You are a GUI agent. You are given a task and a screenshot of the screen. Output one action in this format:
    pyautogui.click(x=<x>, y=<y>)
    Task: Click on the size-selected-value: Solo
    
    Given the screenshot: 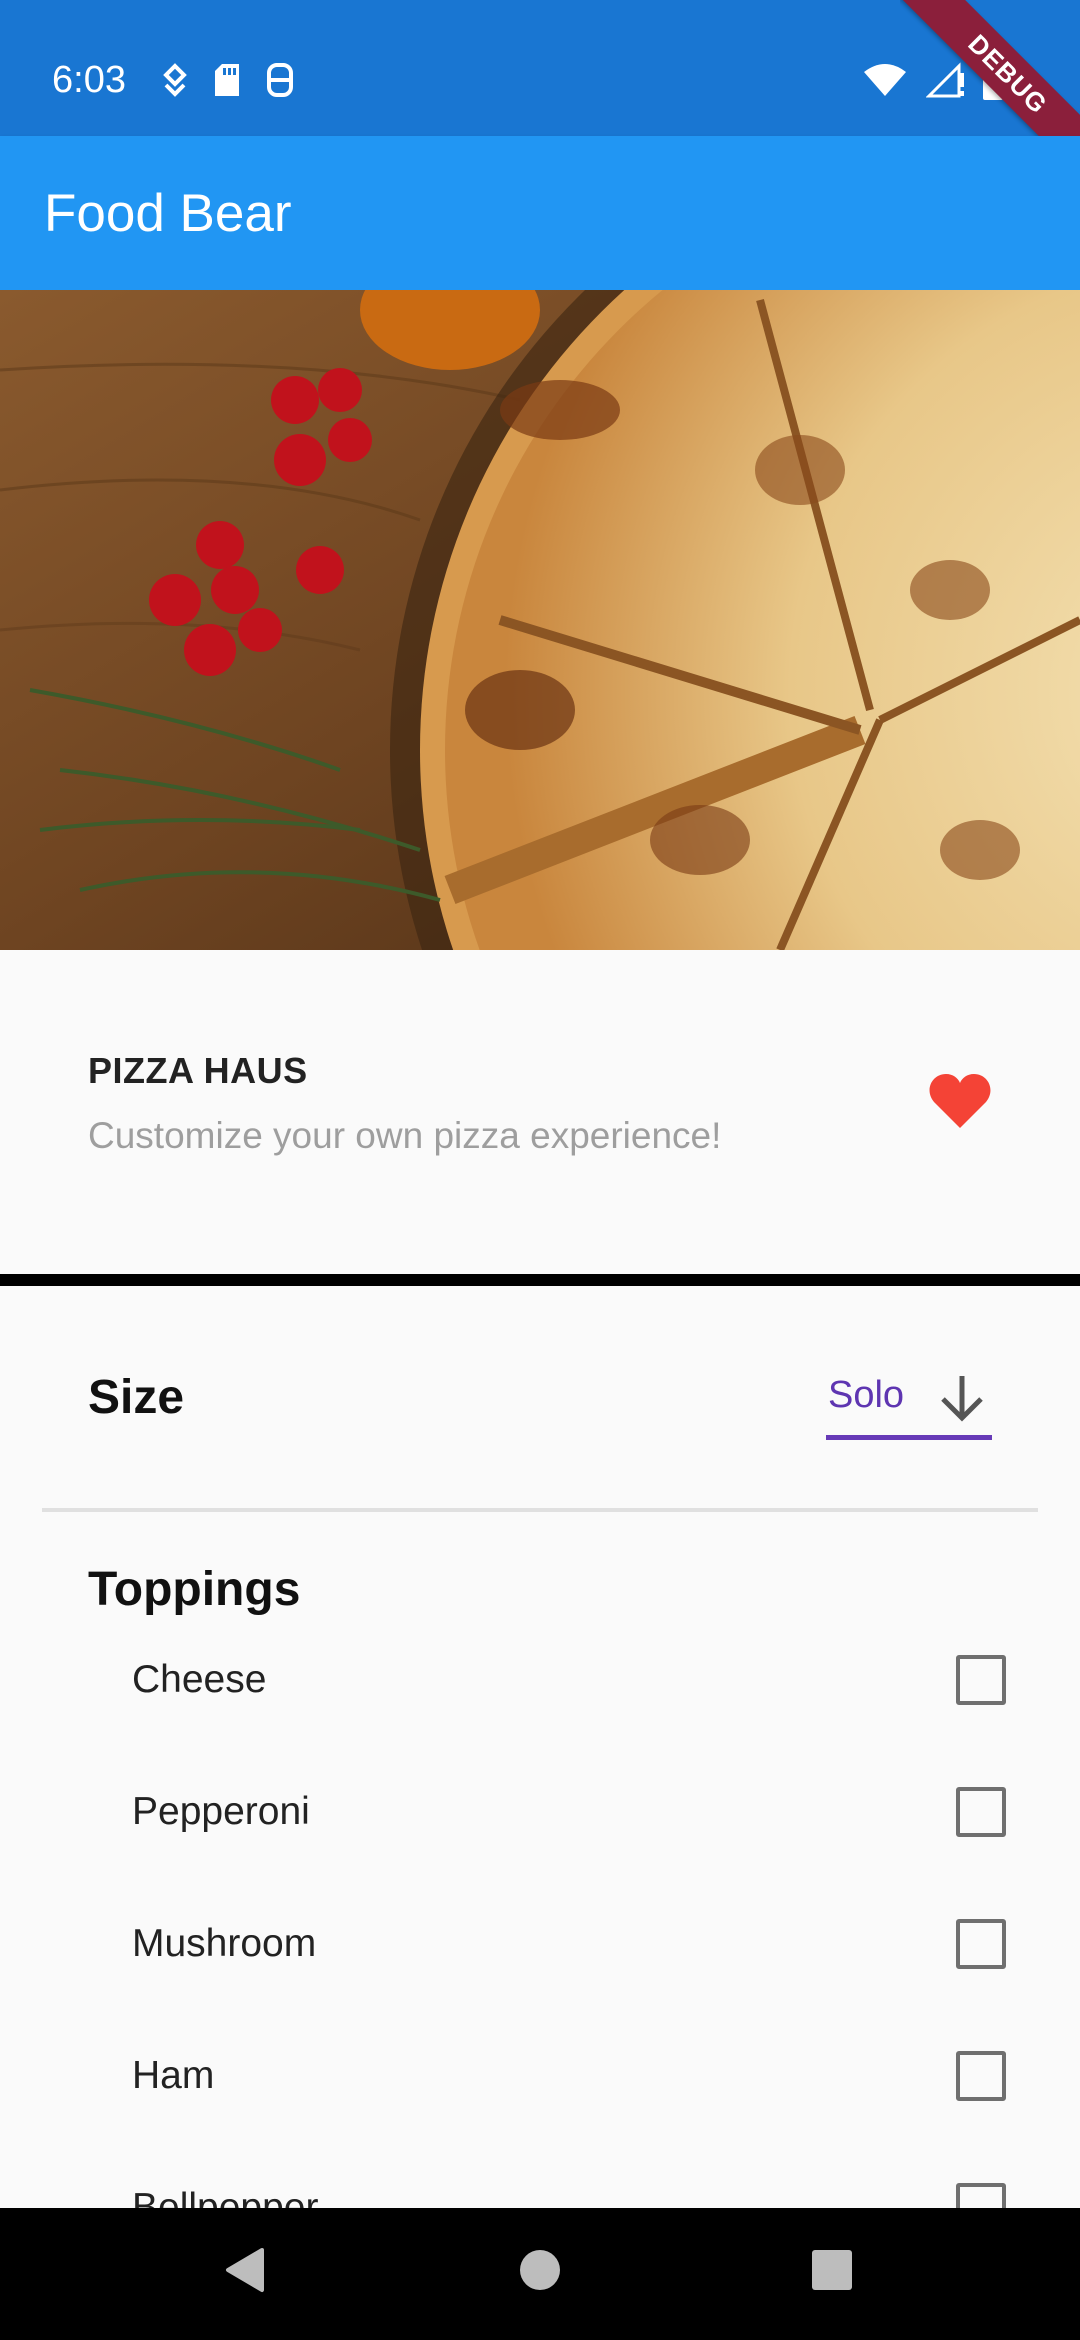 What is the action you would take?
    pyautogui.click(x=866, y=1395)
    